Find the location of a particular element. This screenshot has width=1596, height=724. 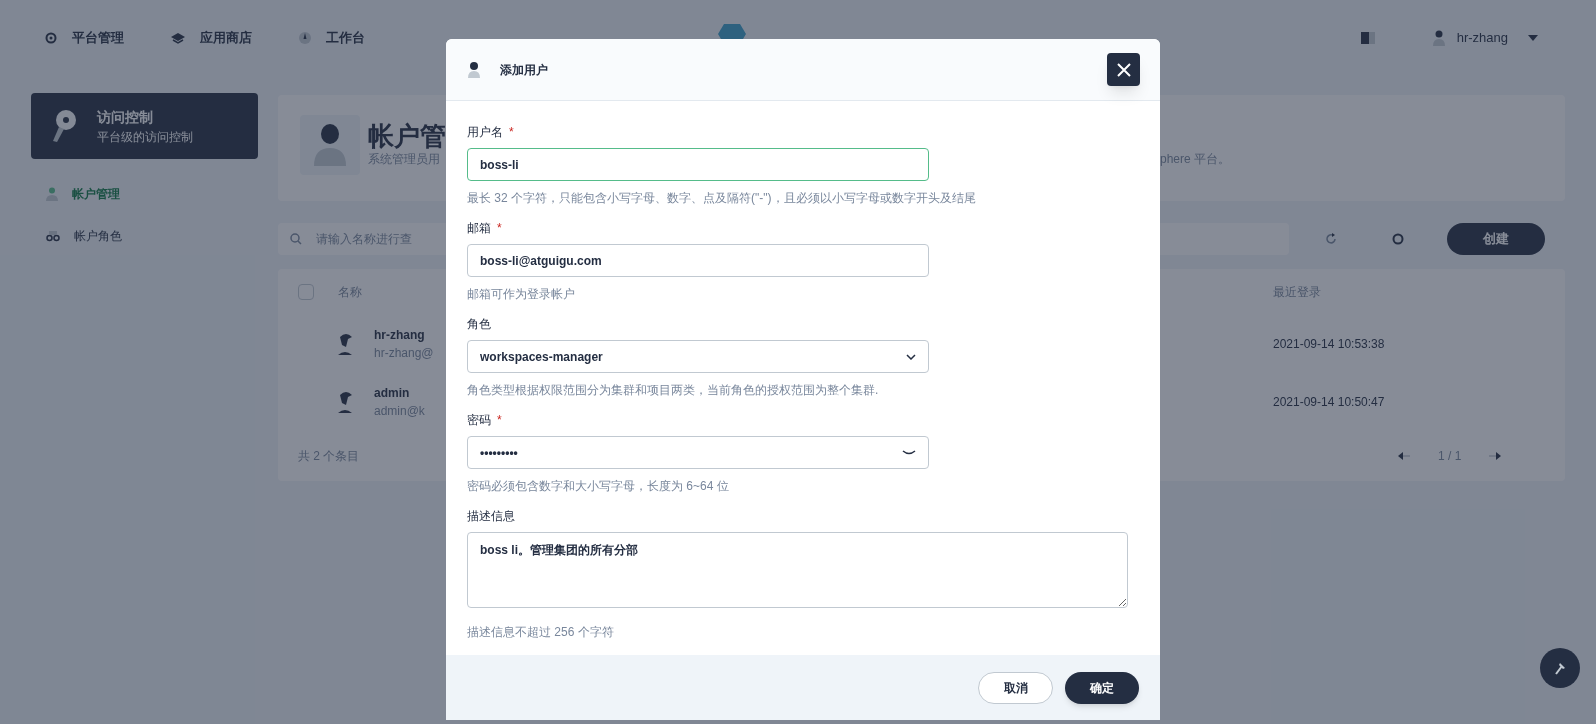

sidebar-item: 帐户角色 is located at coordinates (144, 236).